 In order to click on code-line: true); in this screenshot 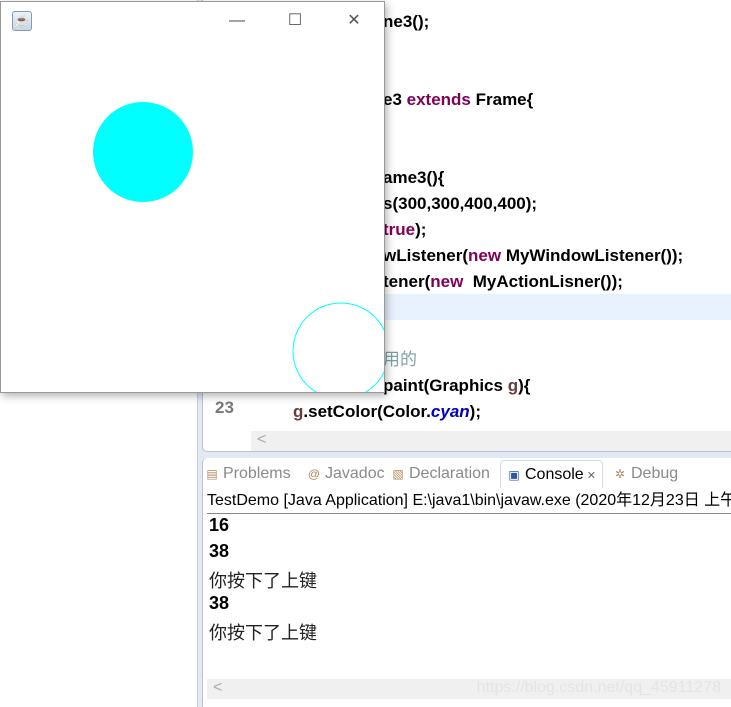, I will do `click(404, 230)`.